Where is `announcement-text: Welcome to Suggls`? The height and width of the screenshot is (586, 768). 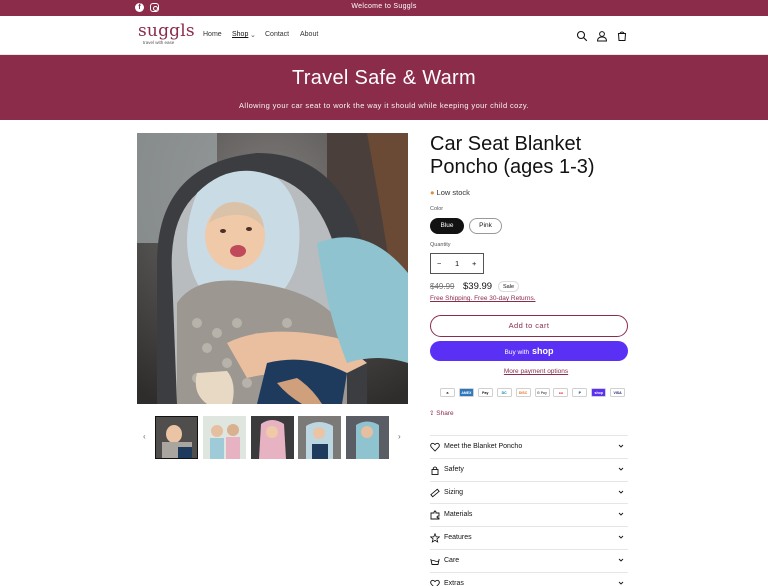
announcement-text: Welcome to Suggls is located at coordinates (384, 6).